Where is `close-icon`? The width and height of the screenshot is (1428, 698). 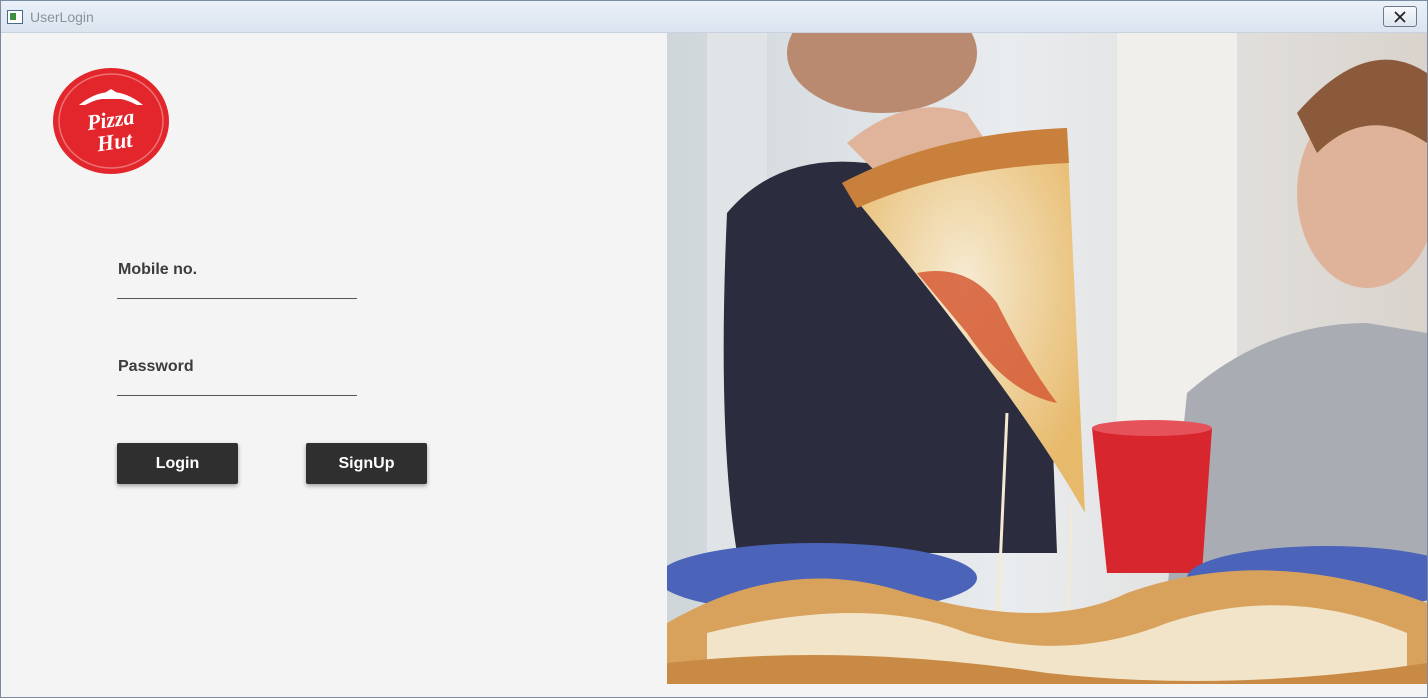
close-icon is located at coordinates (1400, 16).